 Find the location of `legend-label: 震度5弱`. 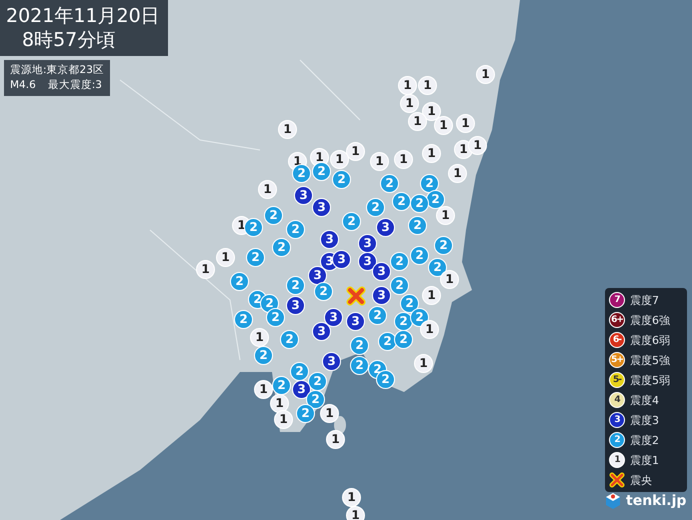

legend-label: 震度5弱 is located at coordinates (650, 380).